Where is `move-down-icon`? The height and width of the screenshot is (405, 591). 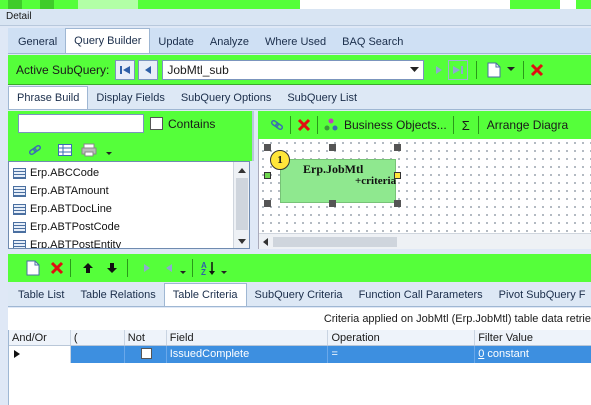 move-down-icon is located at coordinates (112, 268).